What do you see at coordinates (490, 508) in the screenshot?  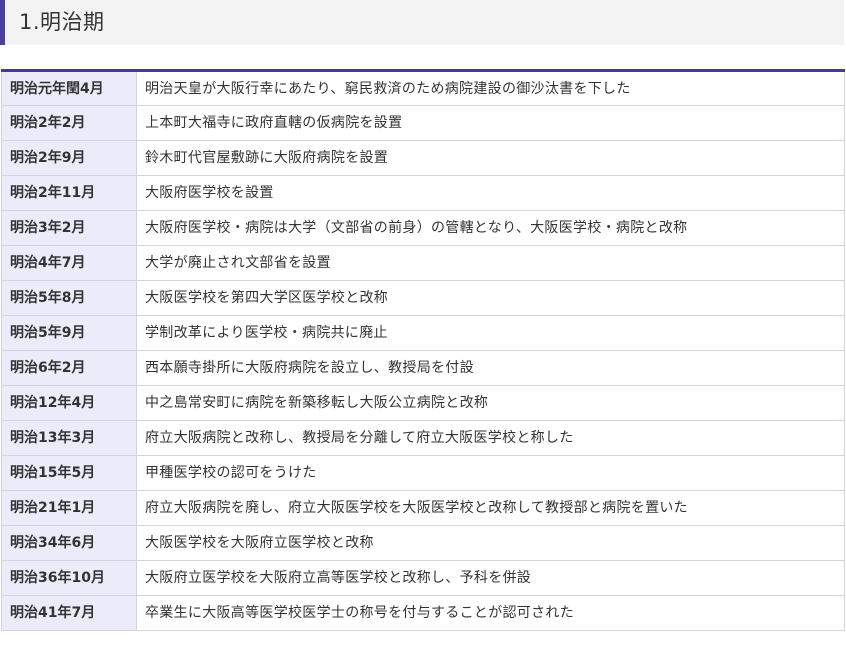 I see `event-cell: 府立大阪病院を廃し、府立大阪医学校を大阪医学校と改称して教授部と病院を置いた` at bounding box center [490, 508].